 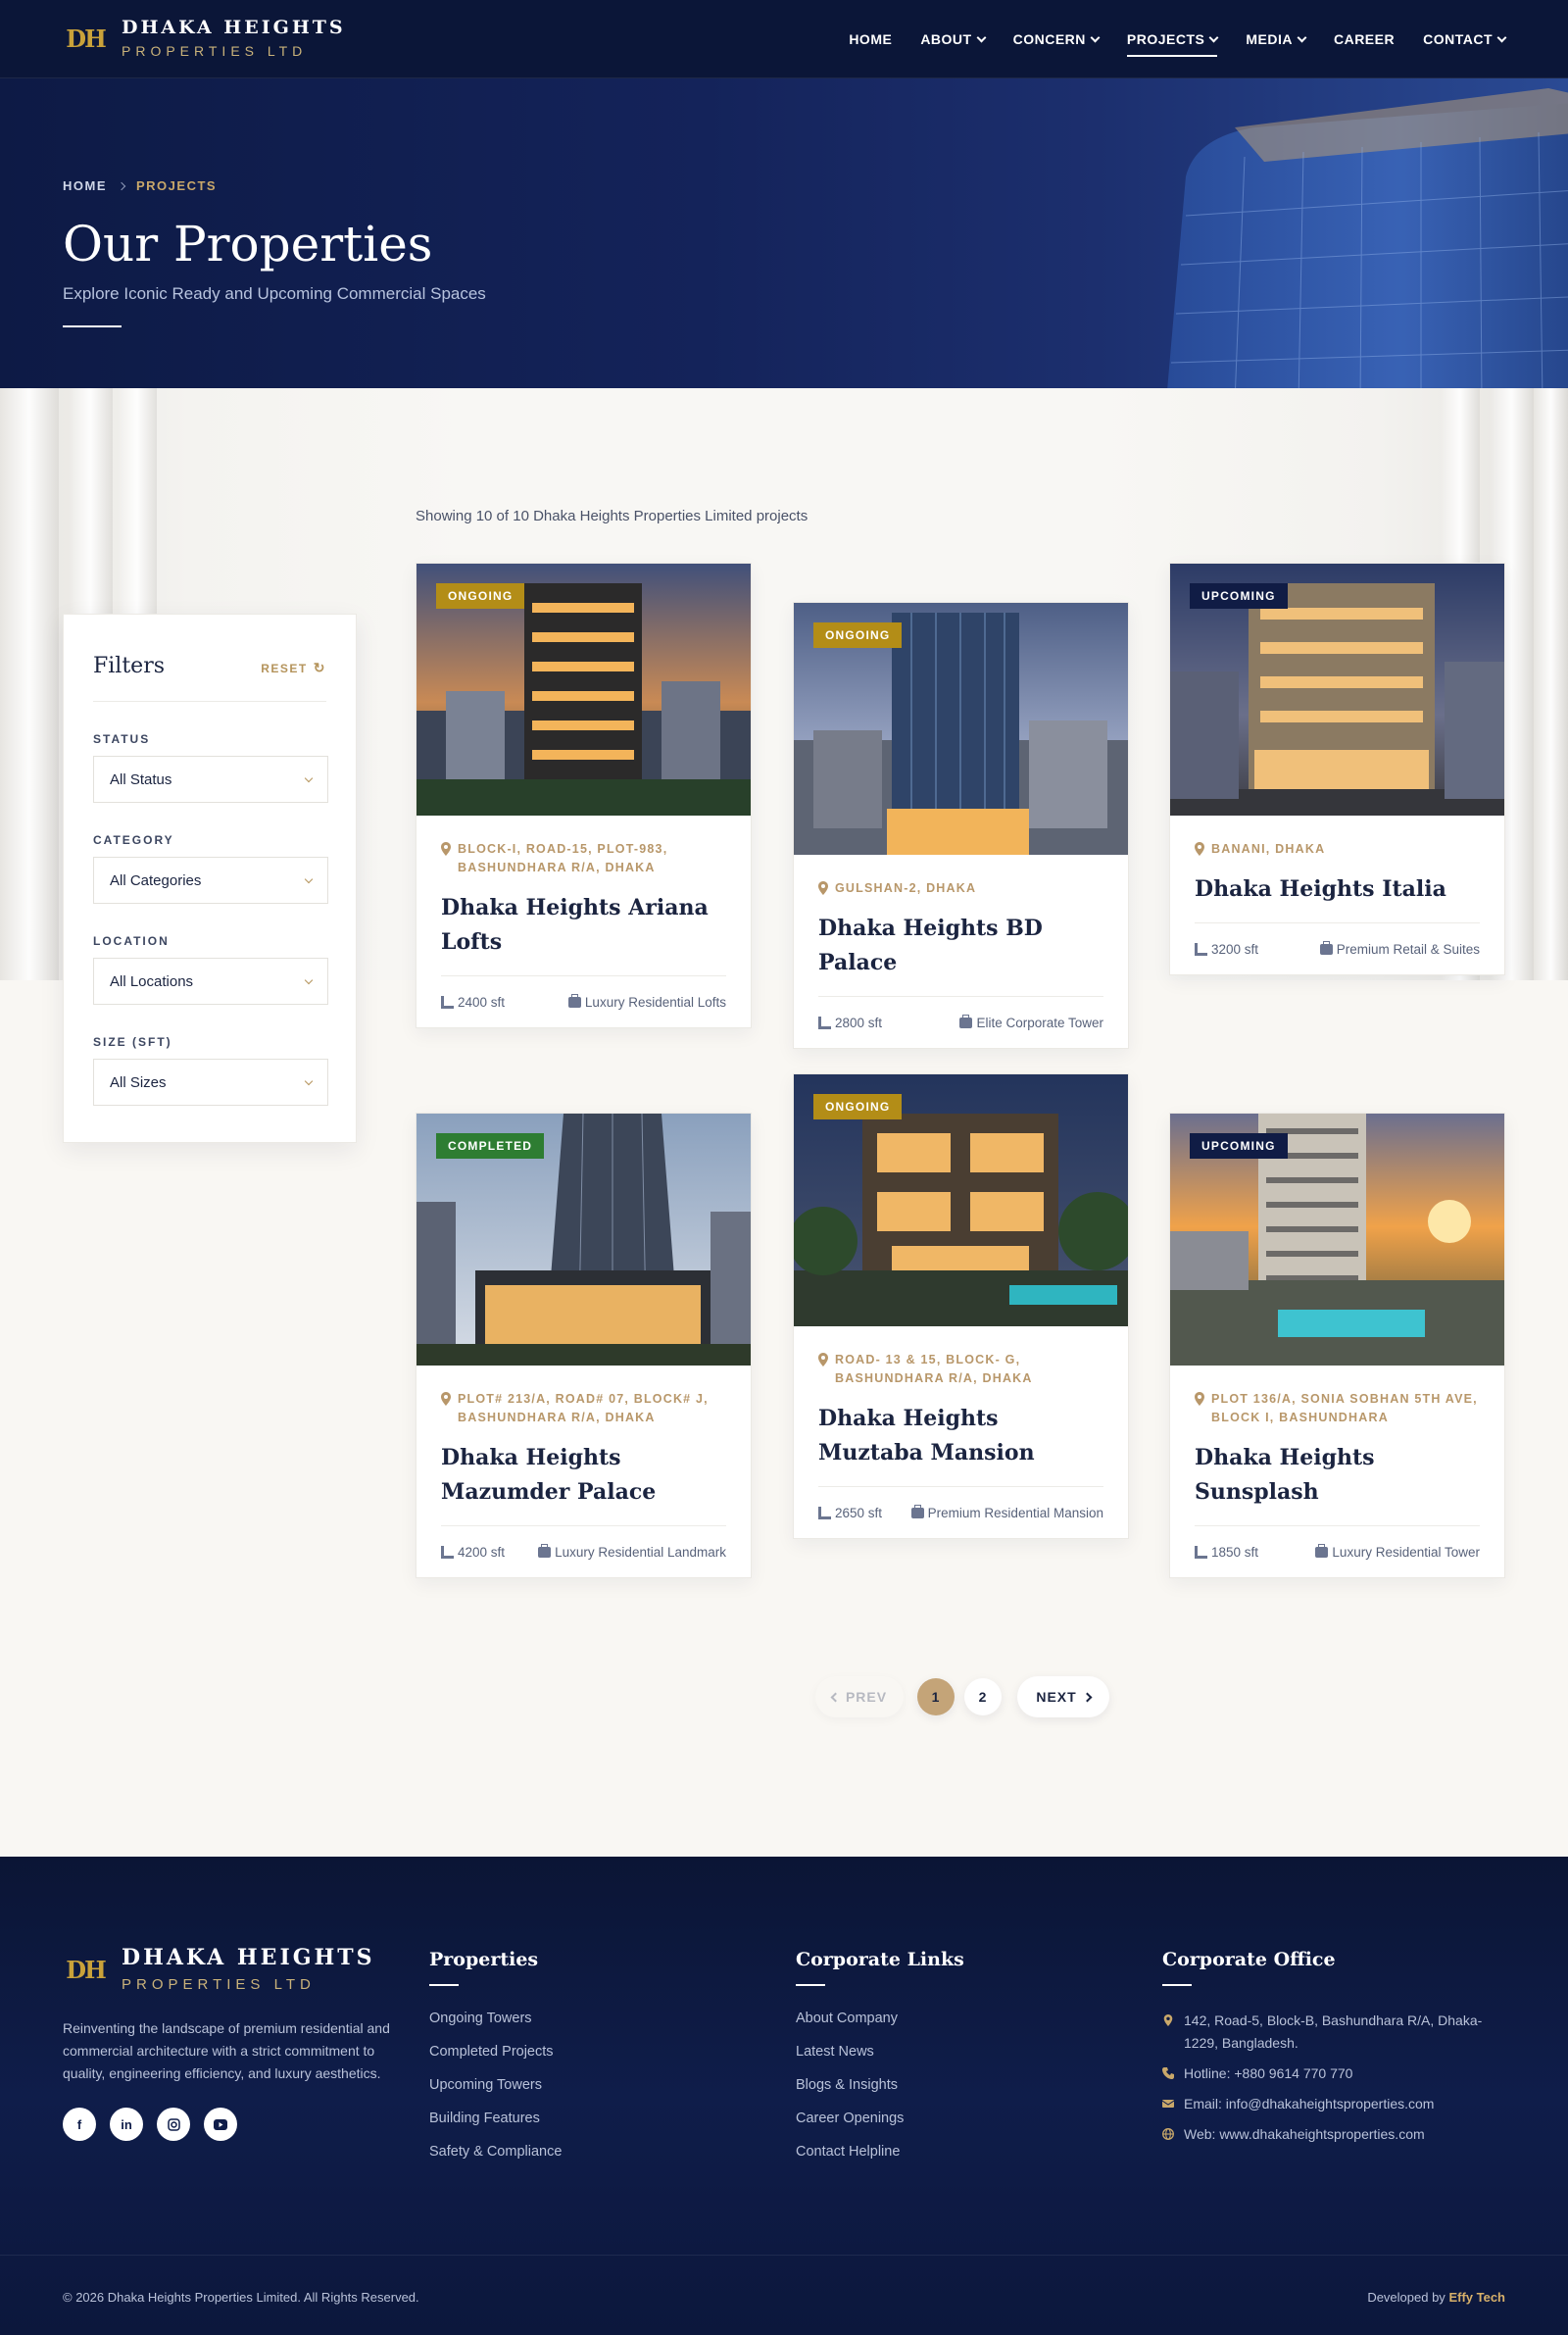 I want to click on filter-size: SIZE (SFT) All Sizes, so click(x=210, y=1070).